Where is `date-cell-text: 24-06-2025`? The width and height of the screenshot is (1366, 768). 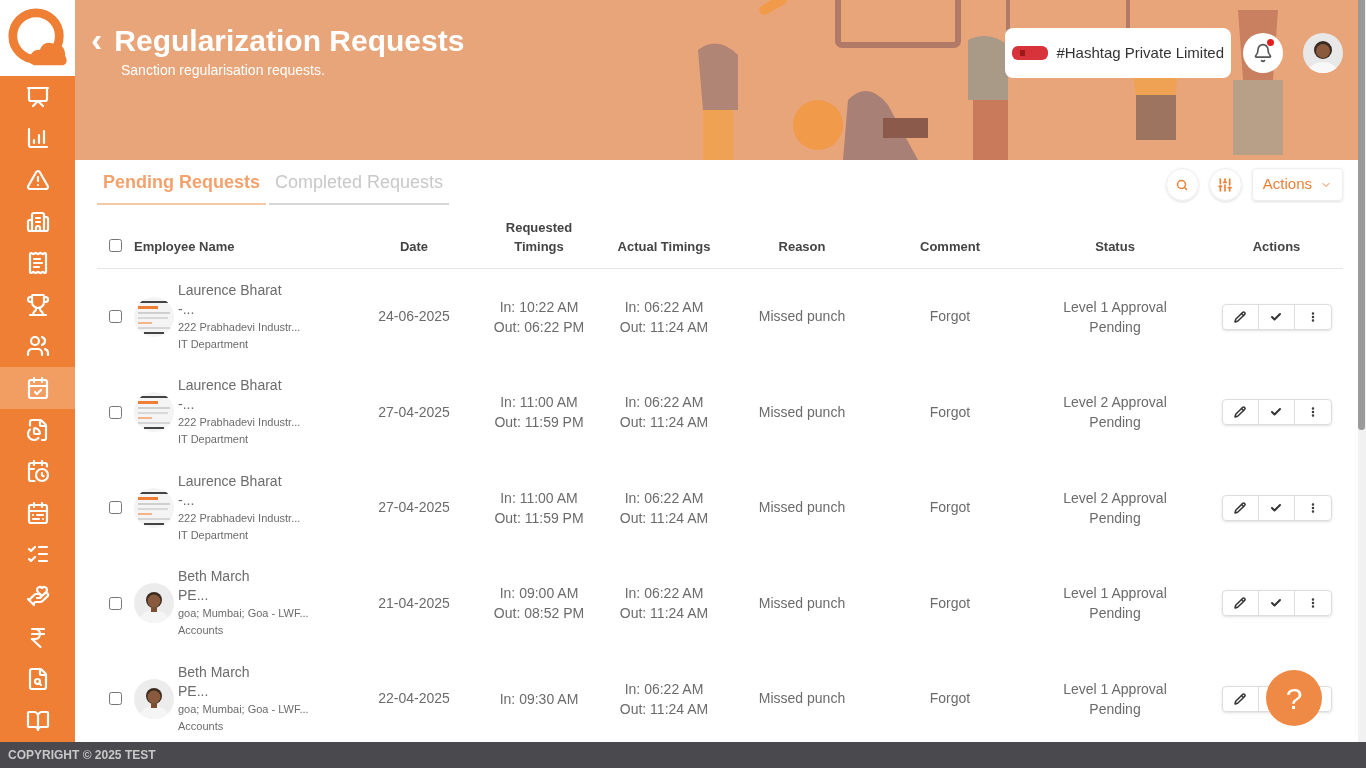
date-cell-text: 24-06-2025 is located at coordinates (414, 317).